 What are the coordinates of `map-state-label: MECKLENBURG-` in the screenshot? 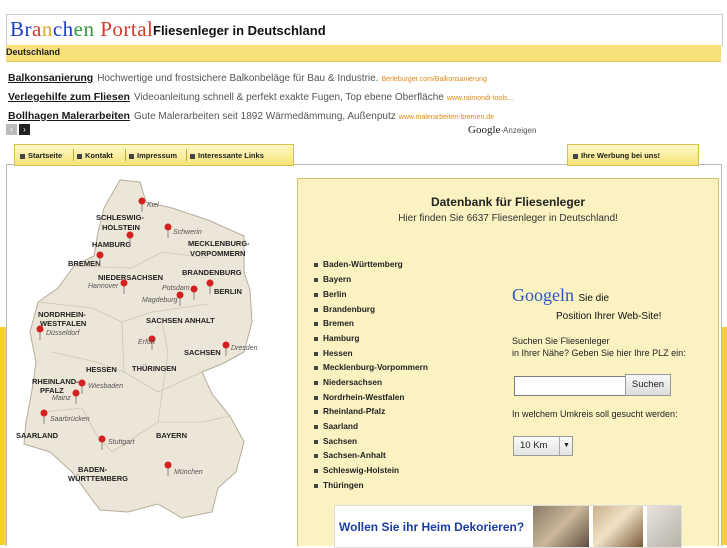 It's located at (219, 243).